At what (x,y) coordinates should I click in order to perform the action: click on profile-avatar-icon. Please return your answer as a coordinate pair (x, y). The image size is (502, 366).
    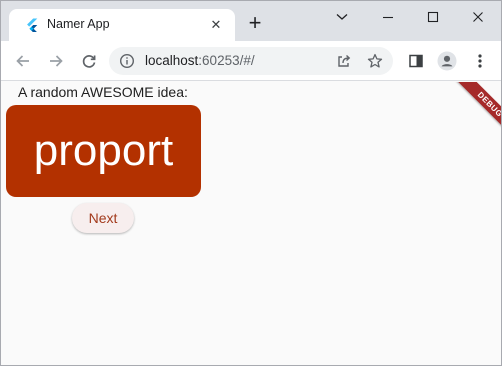
    Looking at the image, I should click on (447, 61).